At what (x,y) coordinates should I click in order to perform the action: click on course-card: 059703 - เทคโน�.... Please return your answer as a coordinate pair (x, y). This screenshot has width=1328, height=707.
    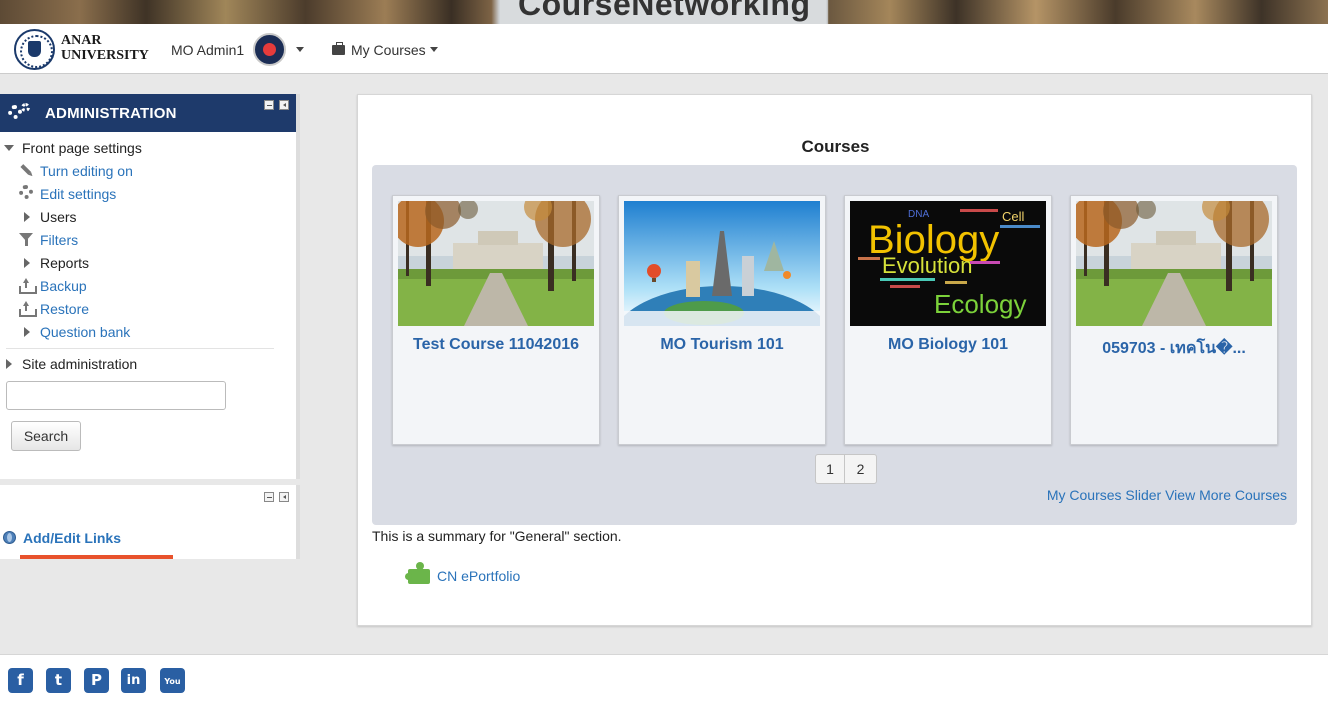
    Looking at the image, I should click on (1174, 320).